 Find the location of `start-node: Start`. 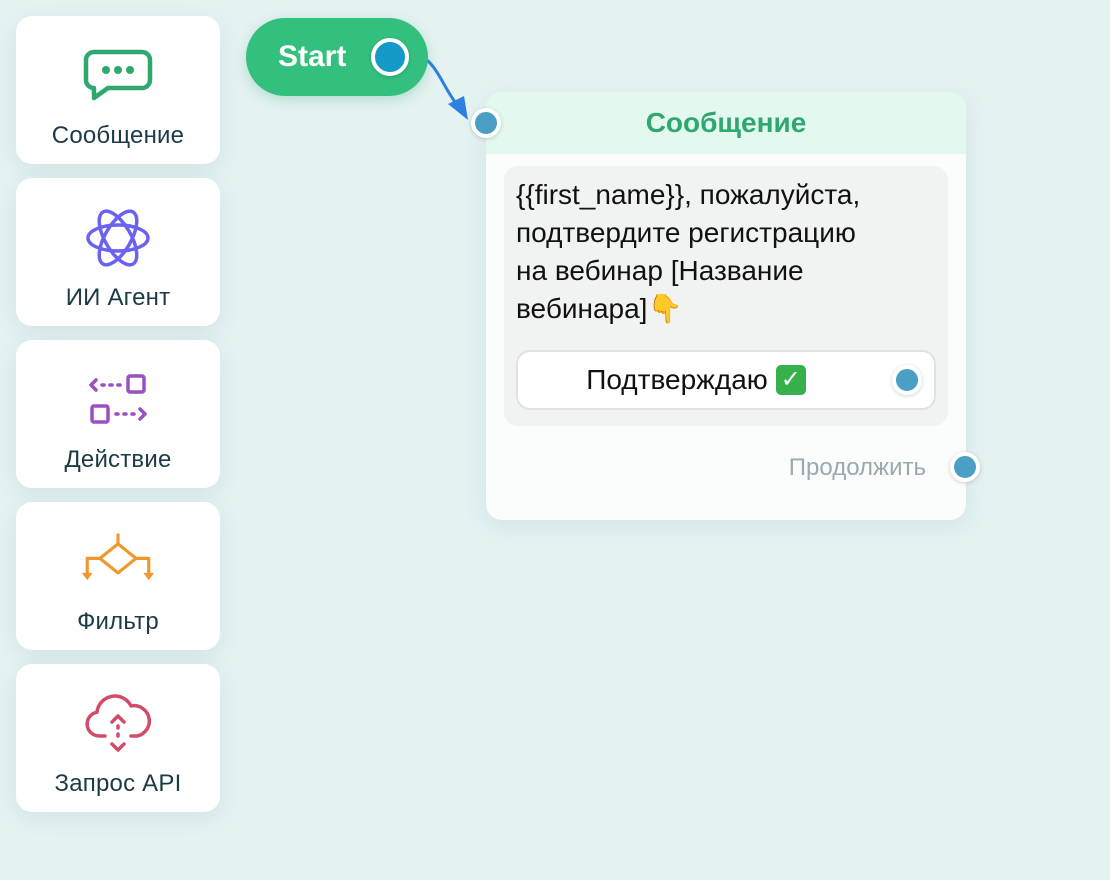

start-node: Start is located at coordinates (337, 57).